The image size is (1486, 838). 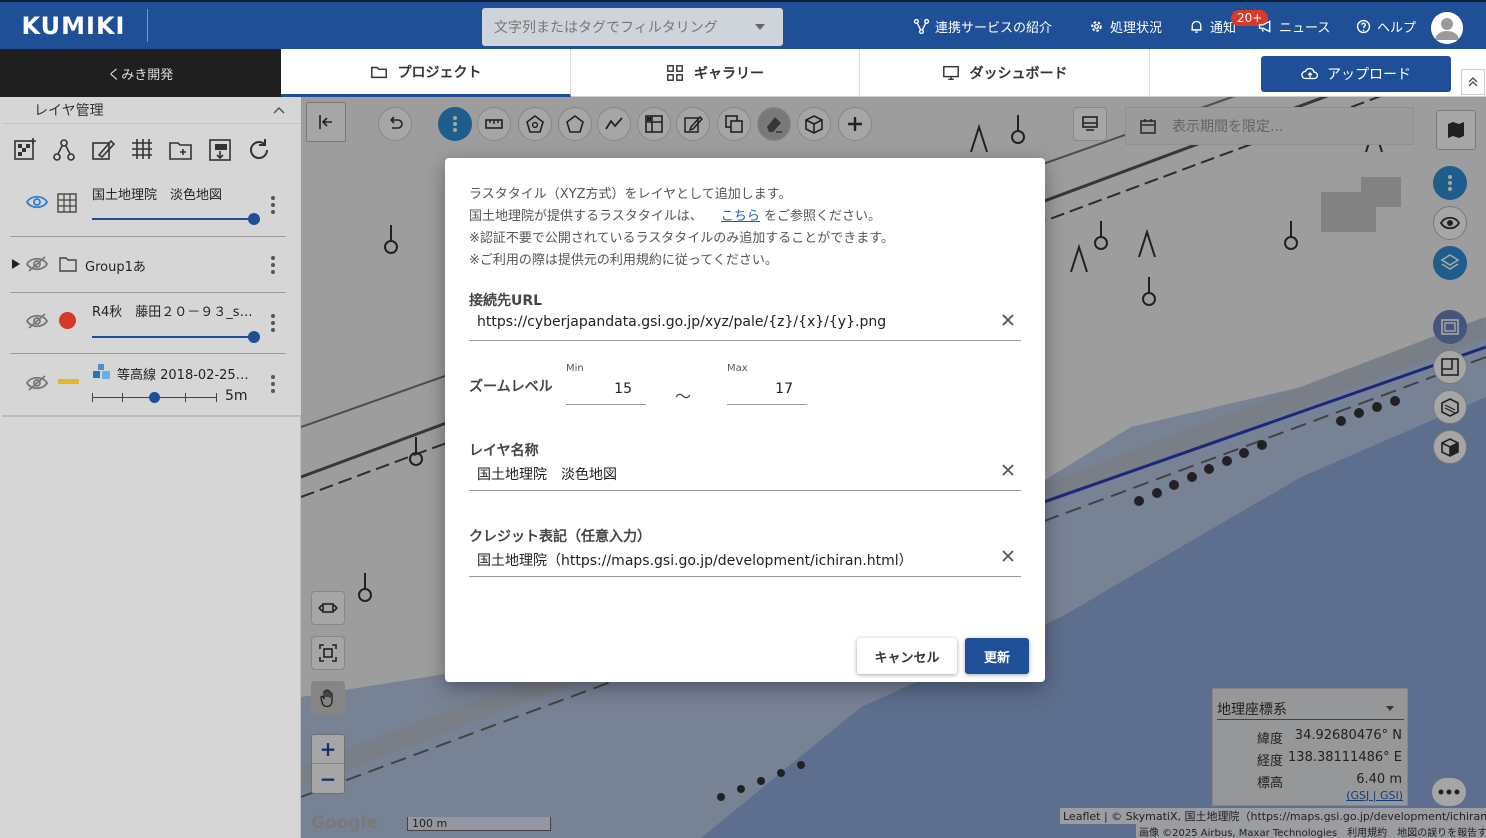 What do you see at coordinates (1397, 28) in the screenshot?
I see `nav-help-label: ヘルプ` at bounding box center [1397, 28].